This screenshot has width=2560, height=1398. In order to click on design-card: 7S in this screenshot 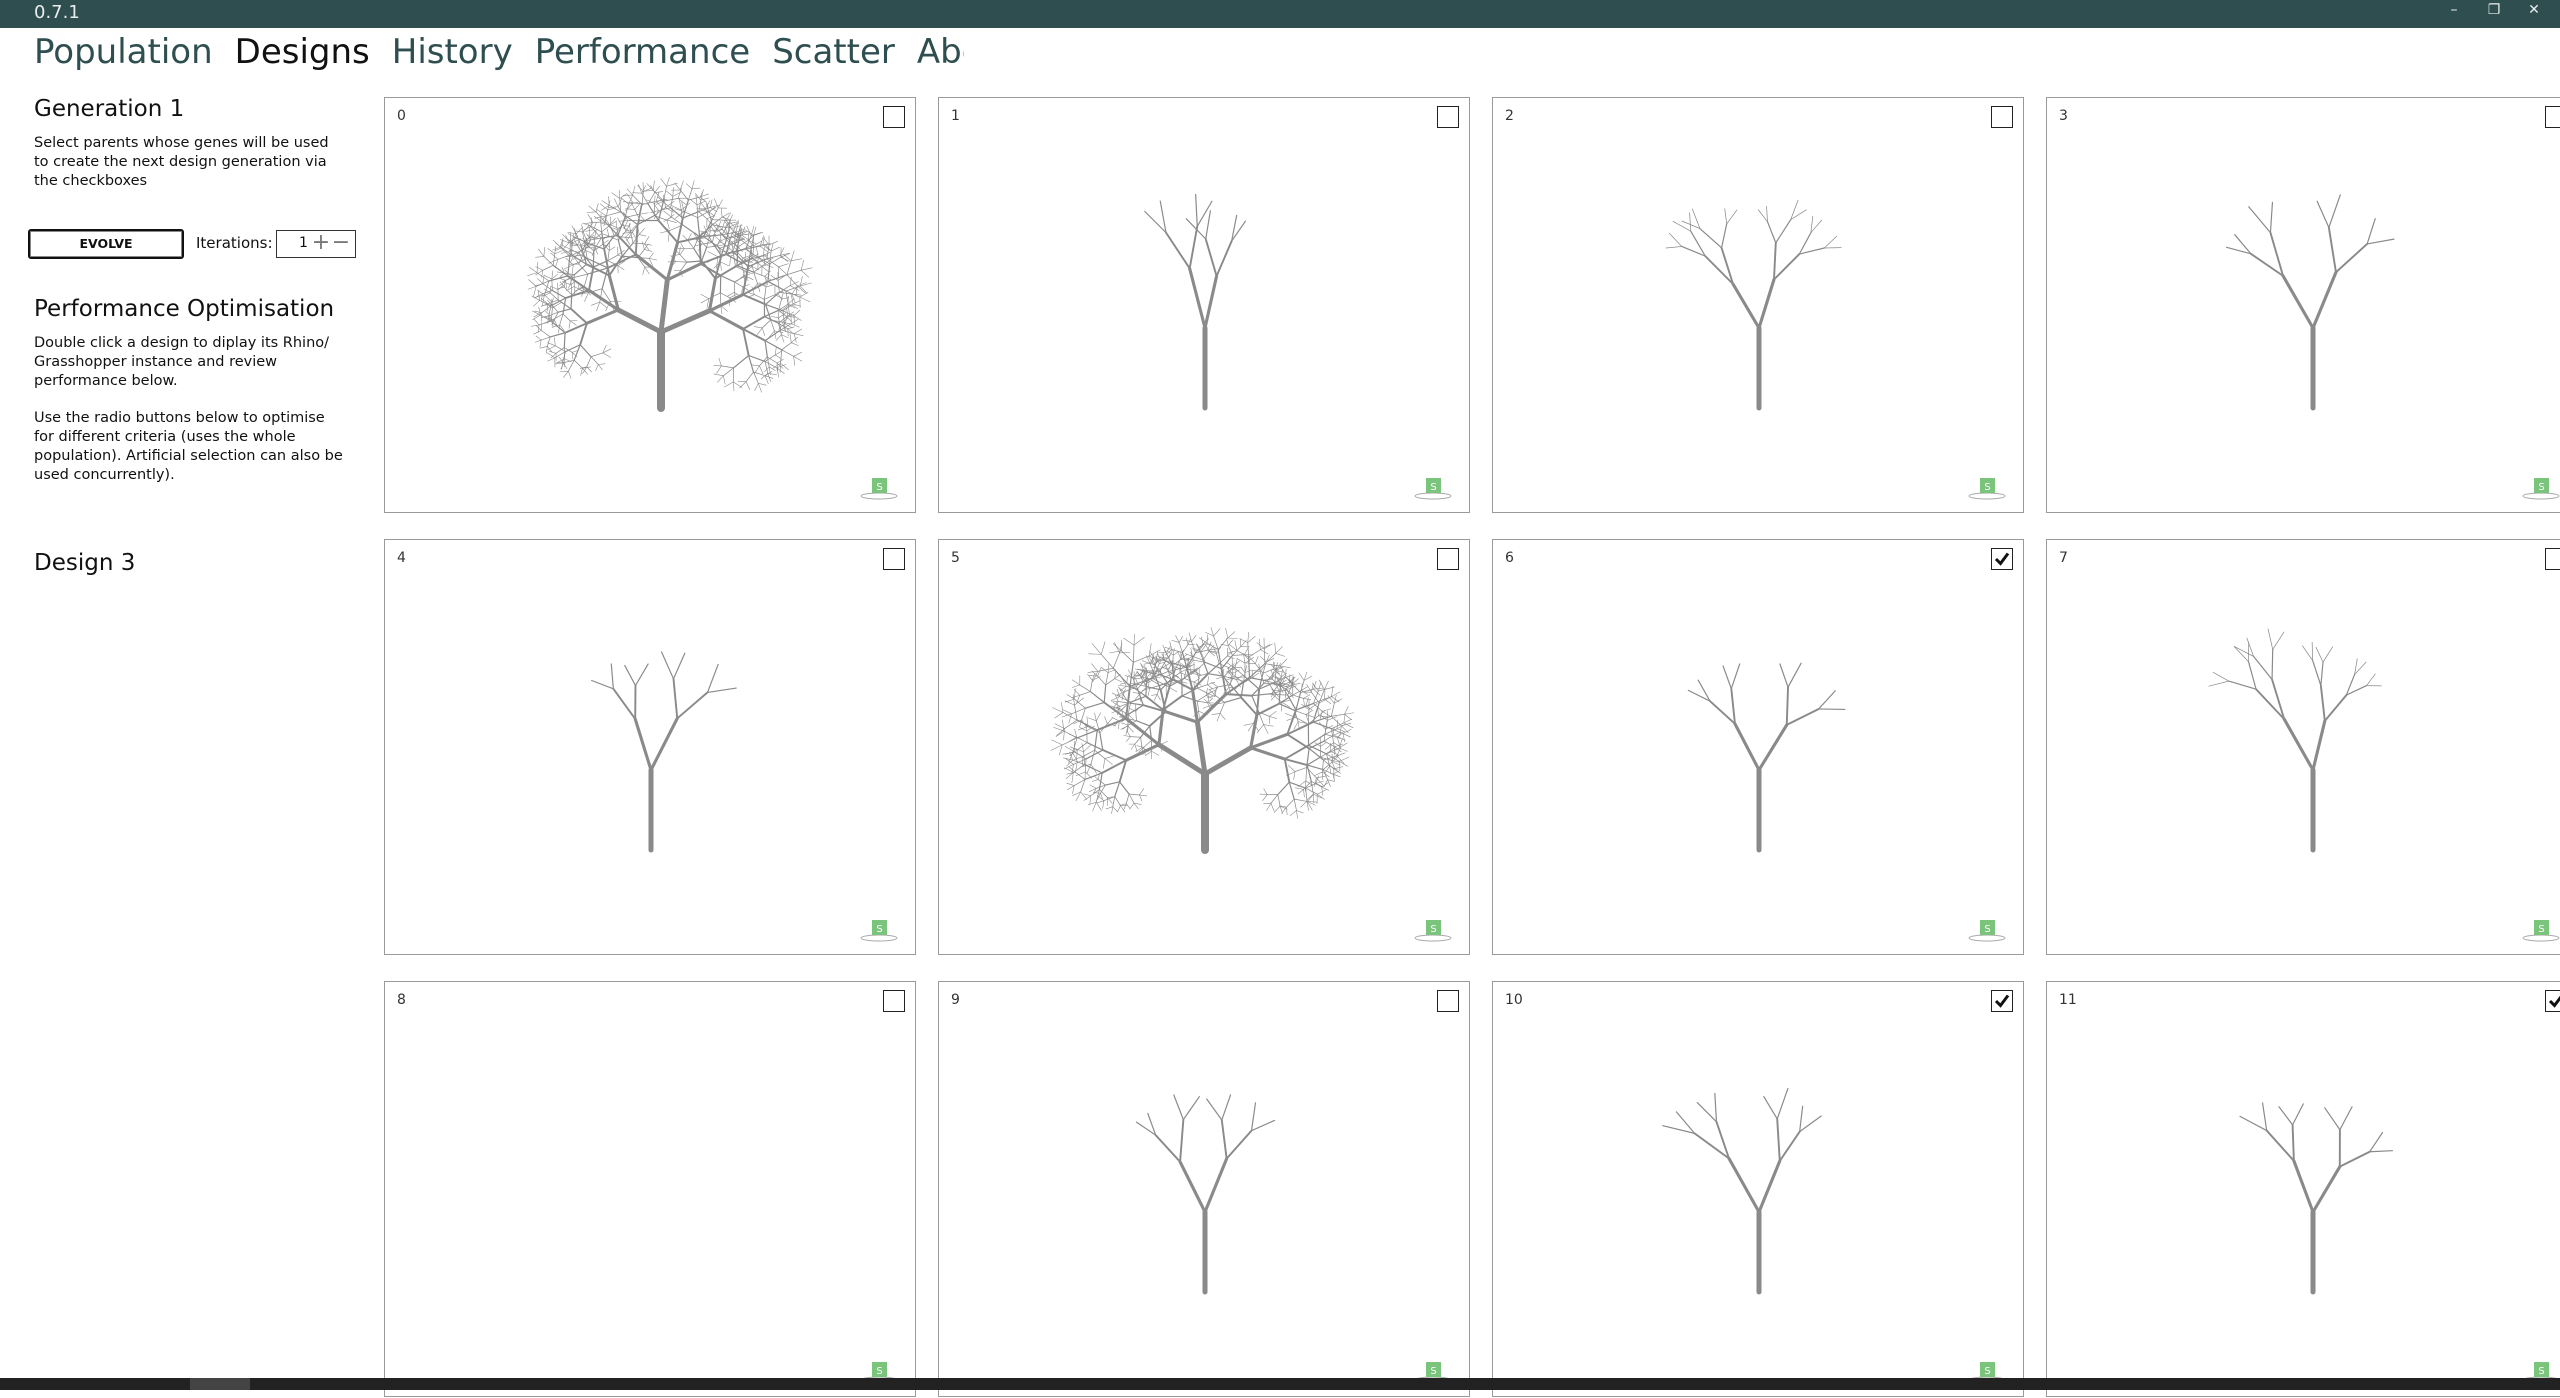, I will do `click(2303, 747)`.